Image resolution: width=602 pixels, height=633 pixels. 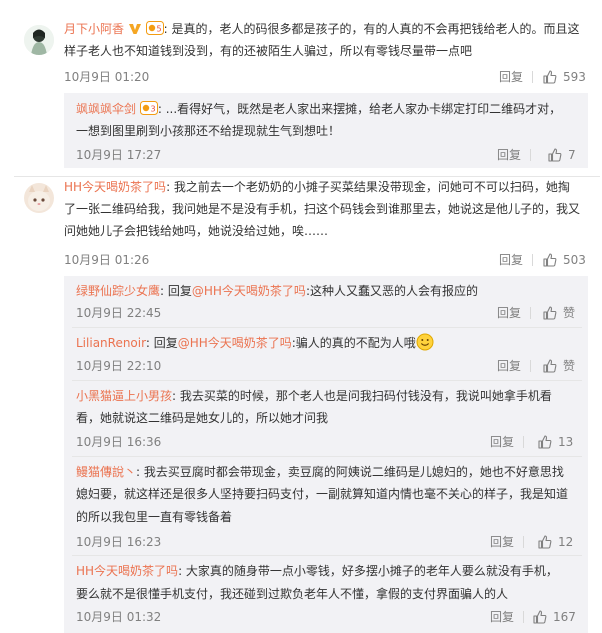 I want to click on like-button: 7, so click(x=562, y=155).